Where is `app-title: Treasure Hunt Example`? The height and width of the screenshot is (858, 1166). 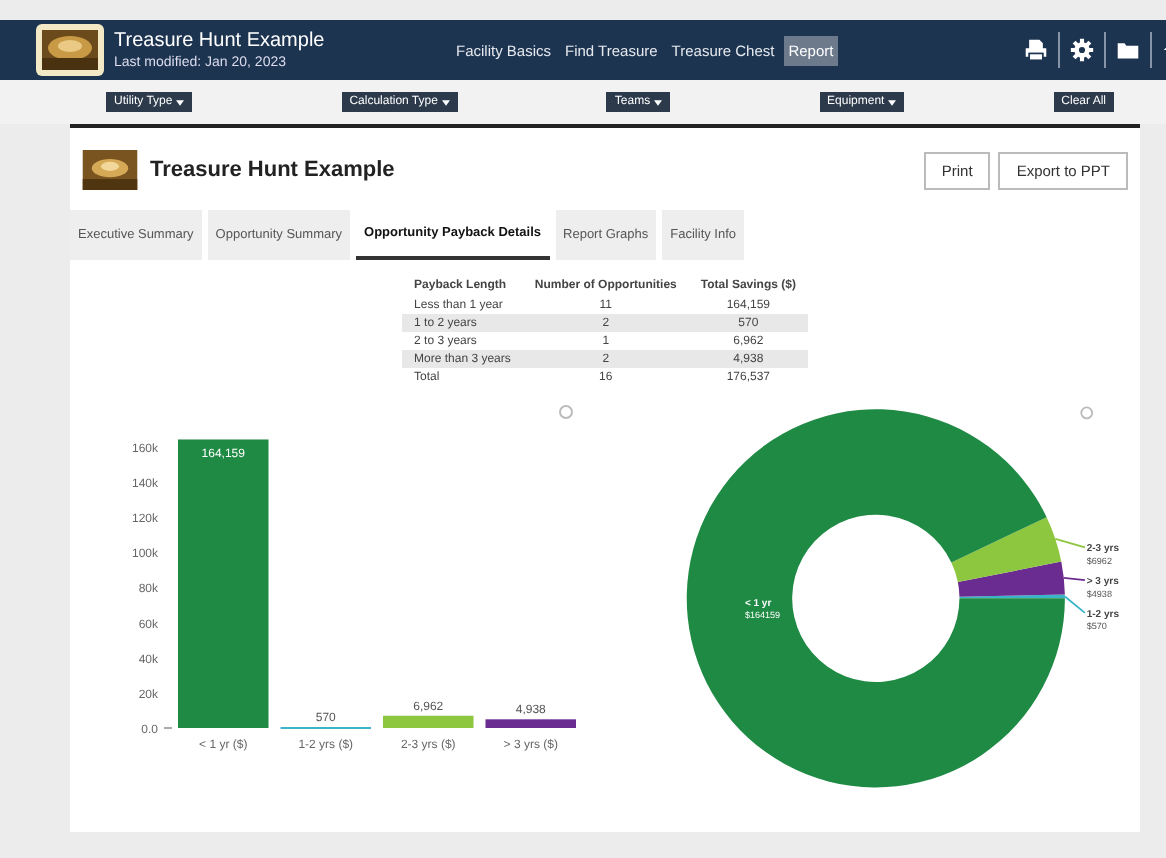
app-title: Treasure Hunt Example is located at coordinates (219, 41).